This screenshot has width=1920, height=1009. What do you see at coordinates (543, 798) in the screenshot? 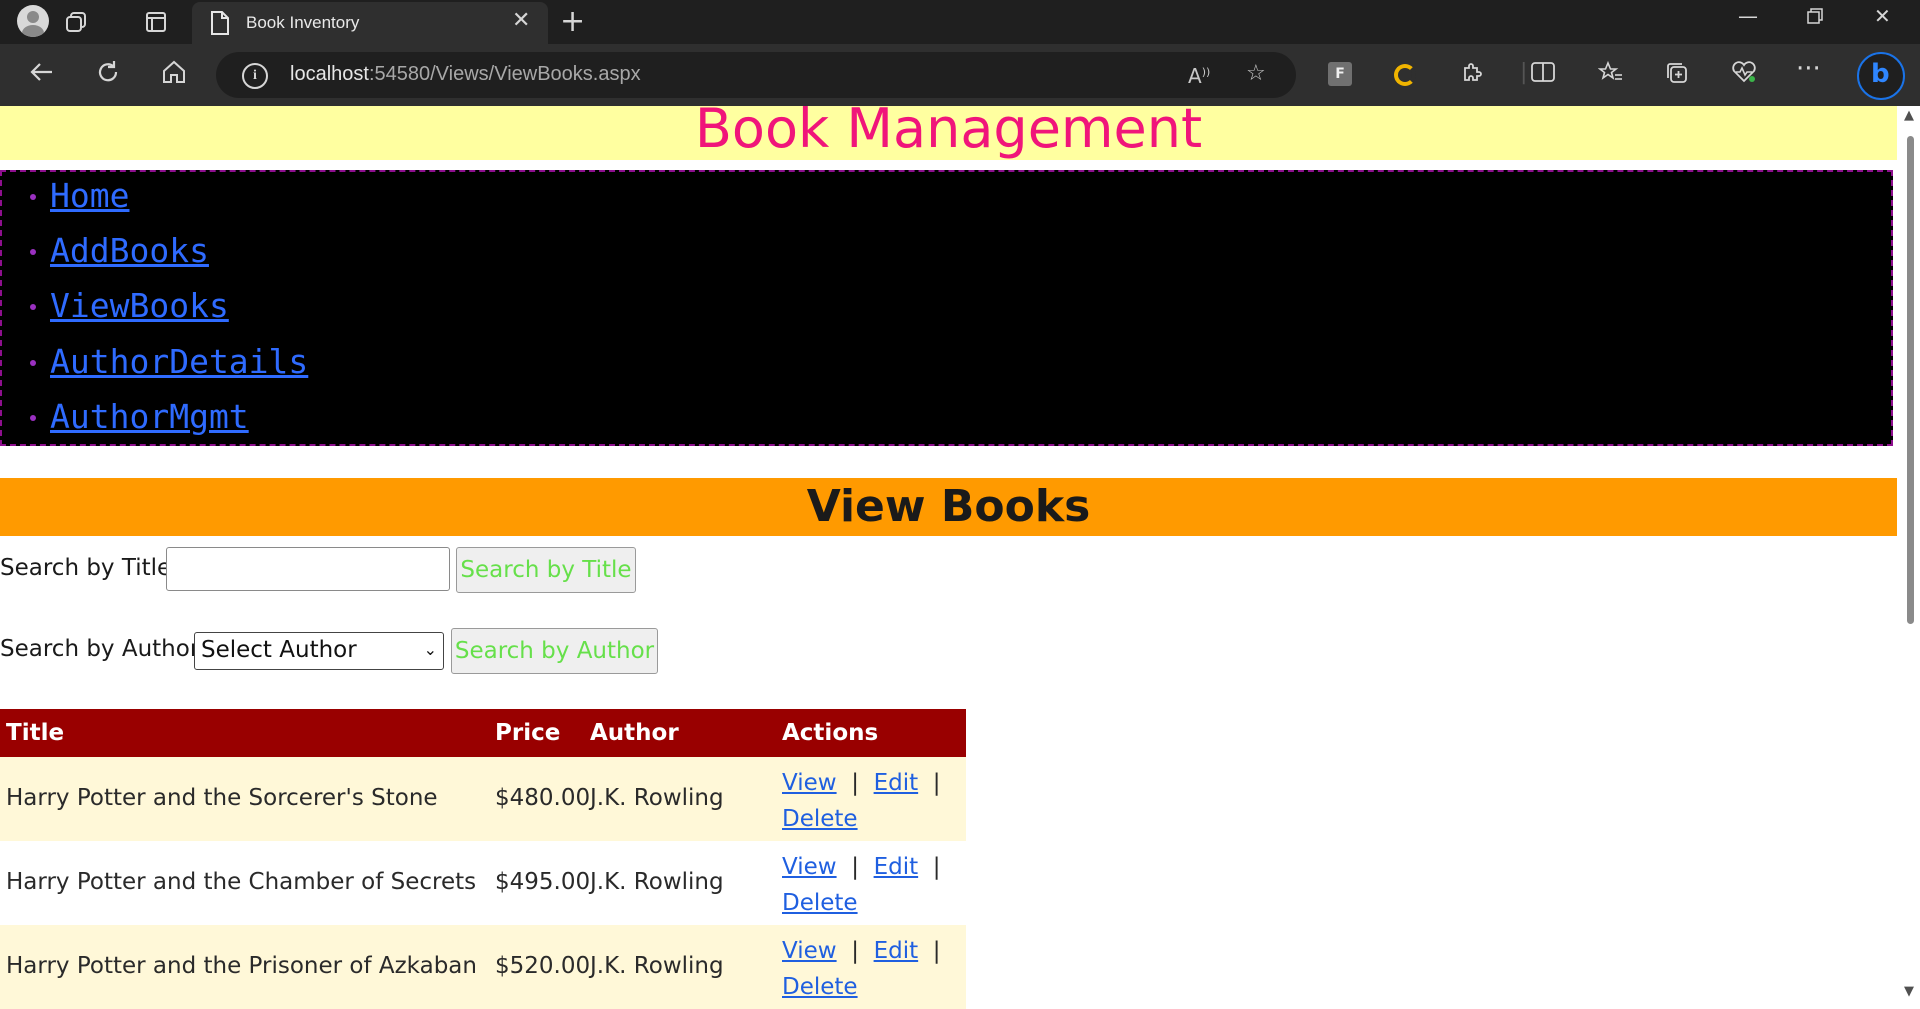
I see `cell-price: $480.00` at bounding box center [543, 798].